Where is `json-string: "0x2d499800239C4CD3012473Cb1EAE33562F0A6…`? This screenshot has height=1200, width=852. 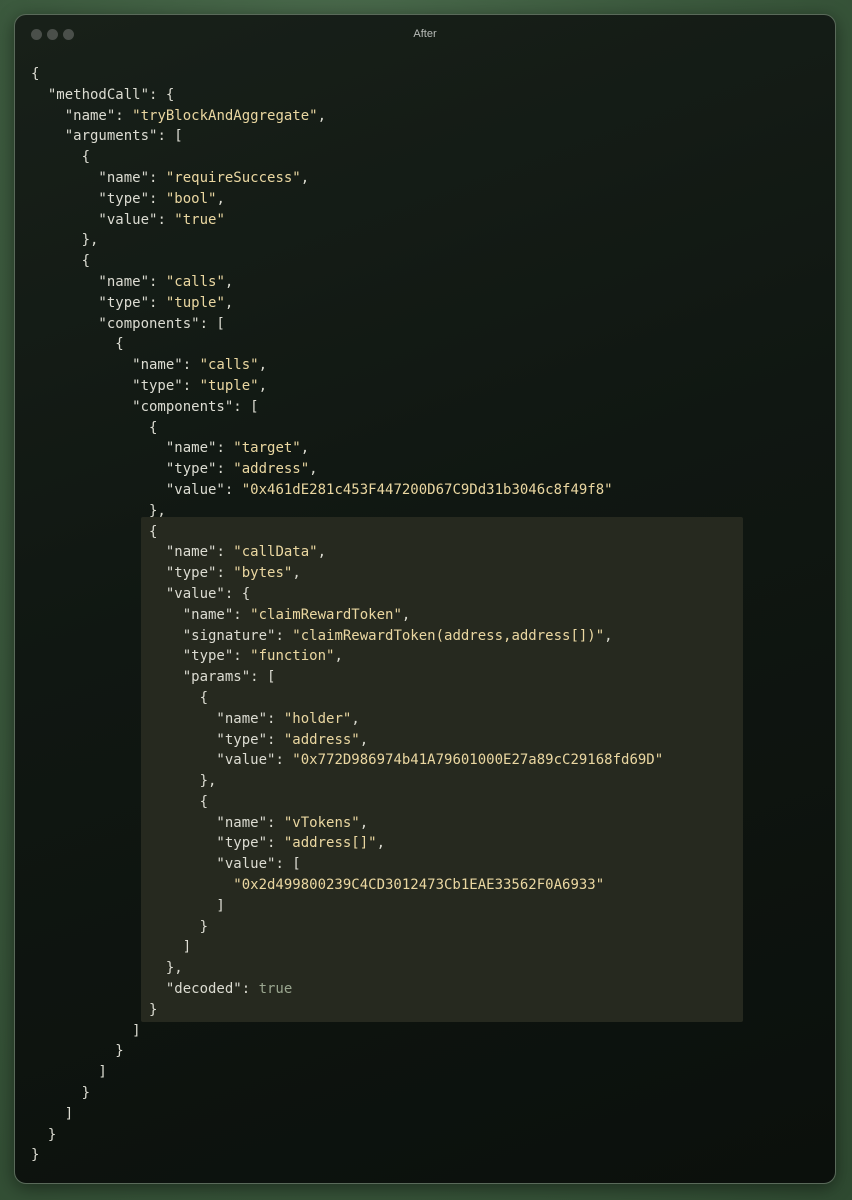
json-string: "0x2d499800239C4CD3012473Cb1EAE33562F0A6… is located at coordinates (318, 885).